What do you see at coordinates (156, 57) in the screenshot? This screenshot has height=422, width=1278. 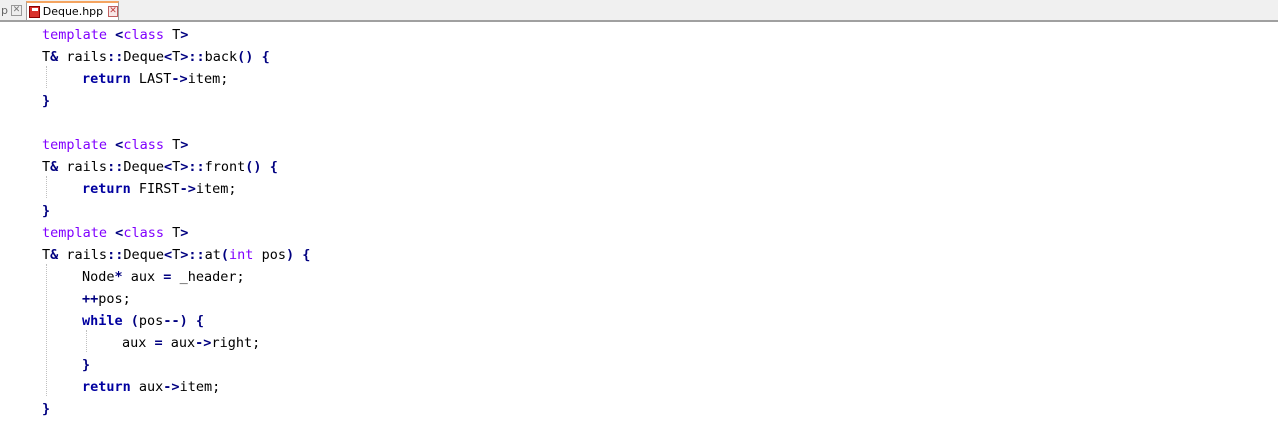 I see `code-line: T& rails::Deque<T>::back() {` at bounding box center [156, 57].